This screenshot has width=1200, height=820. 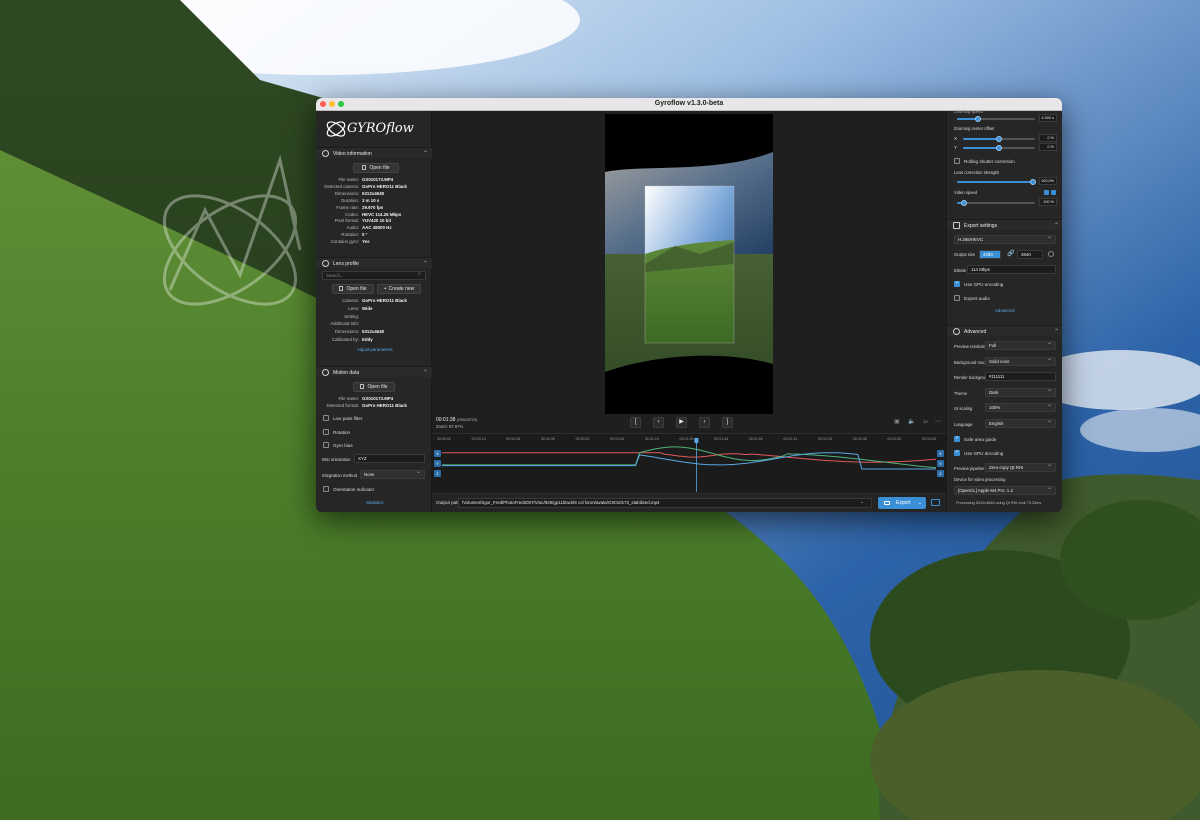 What do you see at coordinates (1020, 376) in the screenshot?
I see `advanced-setting-value: #111111` at bounding box center [1020, 376].